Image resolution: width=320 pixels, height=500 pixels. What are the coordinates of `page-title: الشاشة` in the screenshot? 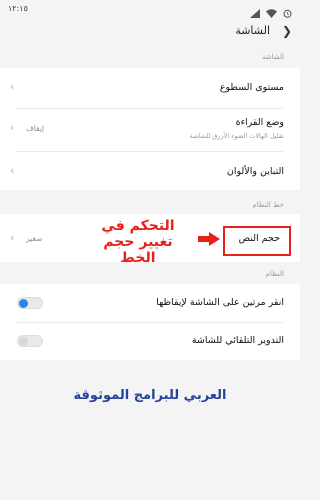 It's located at (252, 30).